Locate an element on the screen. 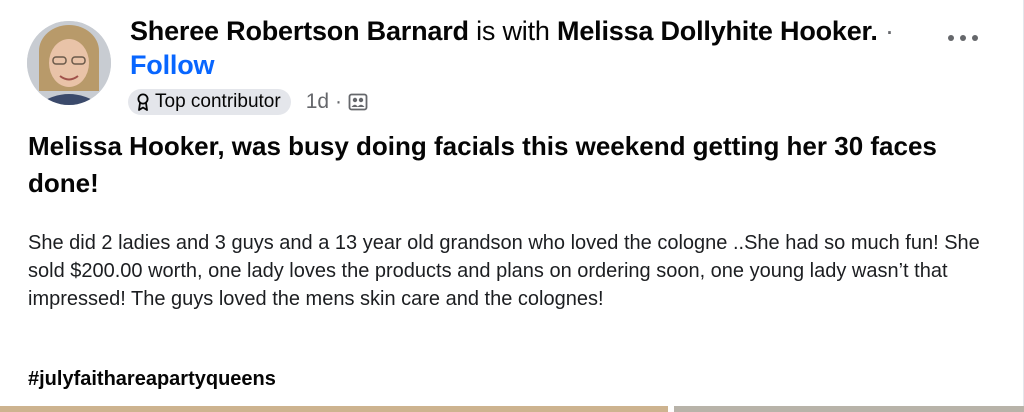 The width and height of the screenshot is (1024, 412). post-time: 1d is located at coordinates (317, 102).